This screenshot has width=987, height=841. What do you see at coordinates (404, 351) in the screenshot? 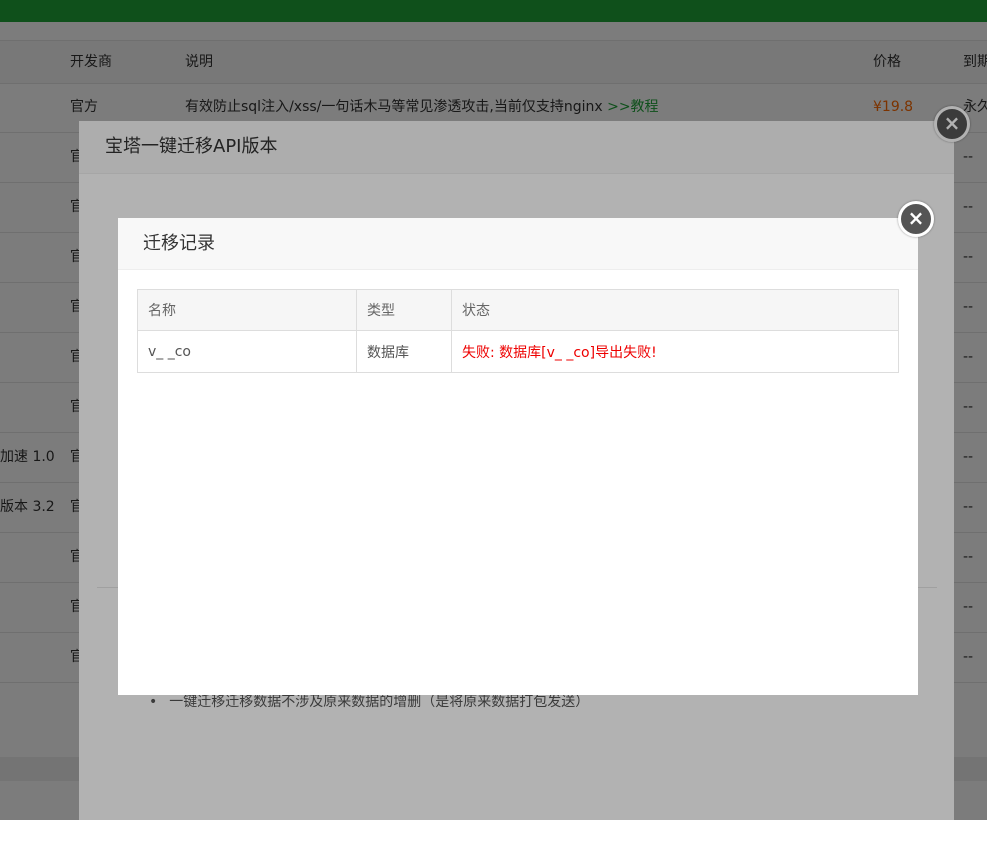
I see `record-type: 数据库` at bounding box center [404, 351].